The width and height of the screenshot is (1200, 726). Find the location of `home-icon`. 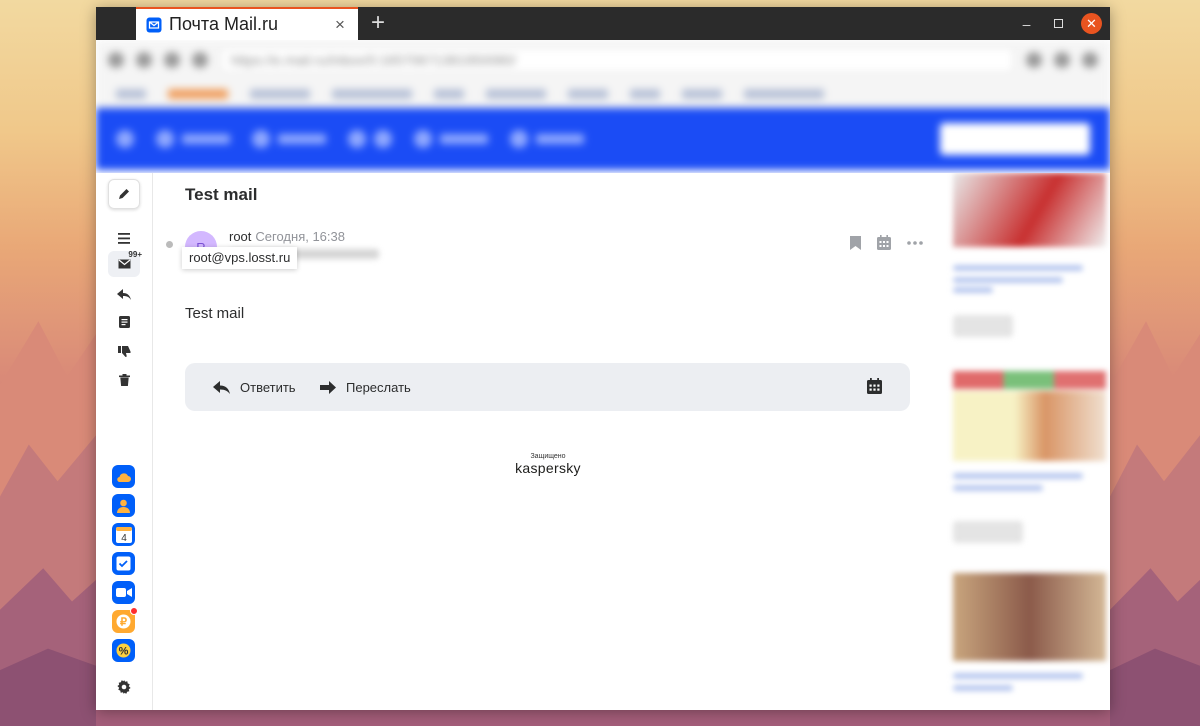

home-icon is located at coordinates (200, 60).